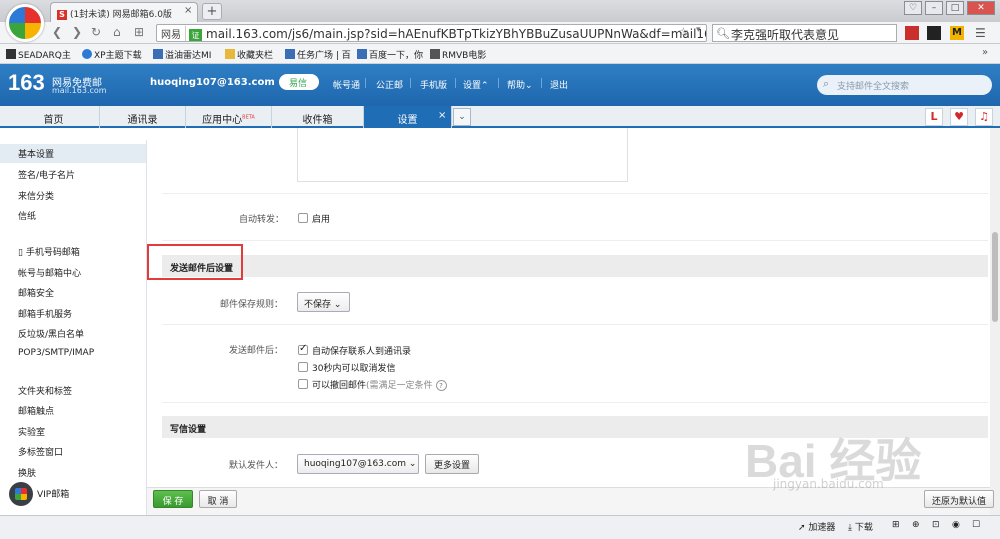 This screenshot has width=1000, height=539. What do you see at coordinates (218, 499) in the screenshot?
I see `cancel-button: 取 消` at bounding box center [218, 499].